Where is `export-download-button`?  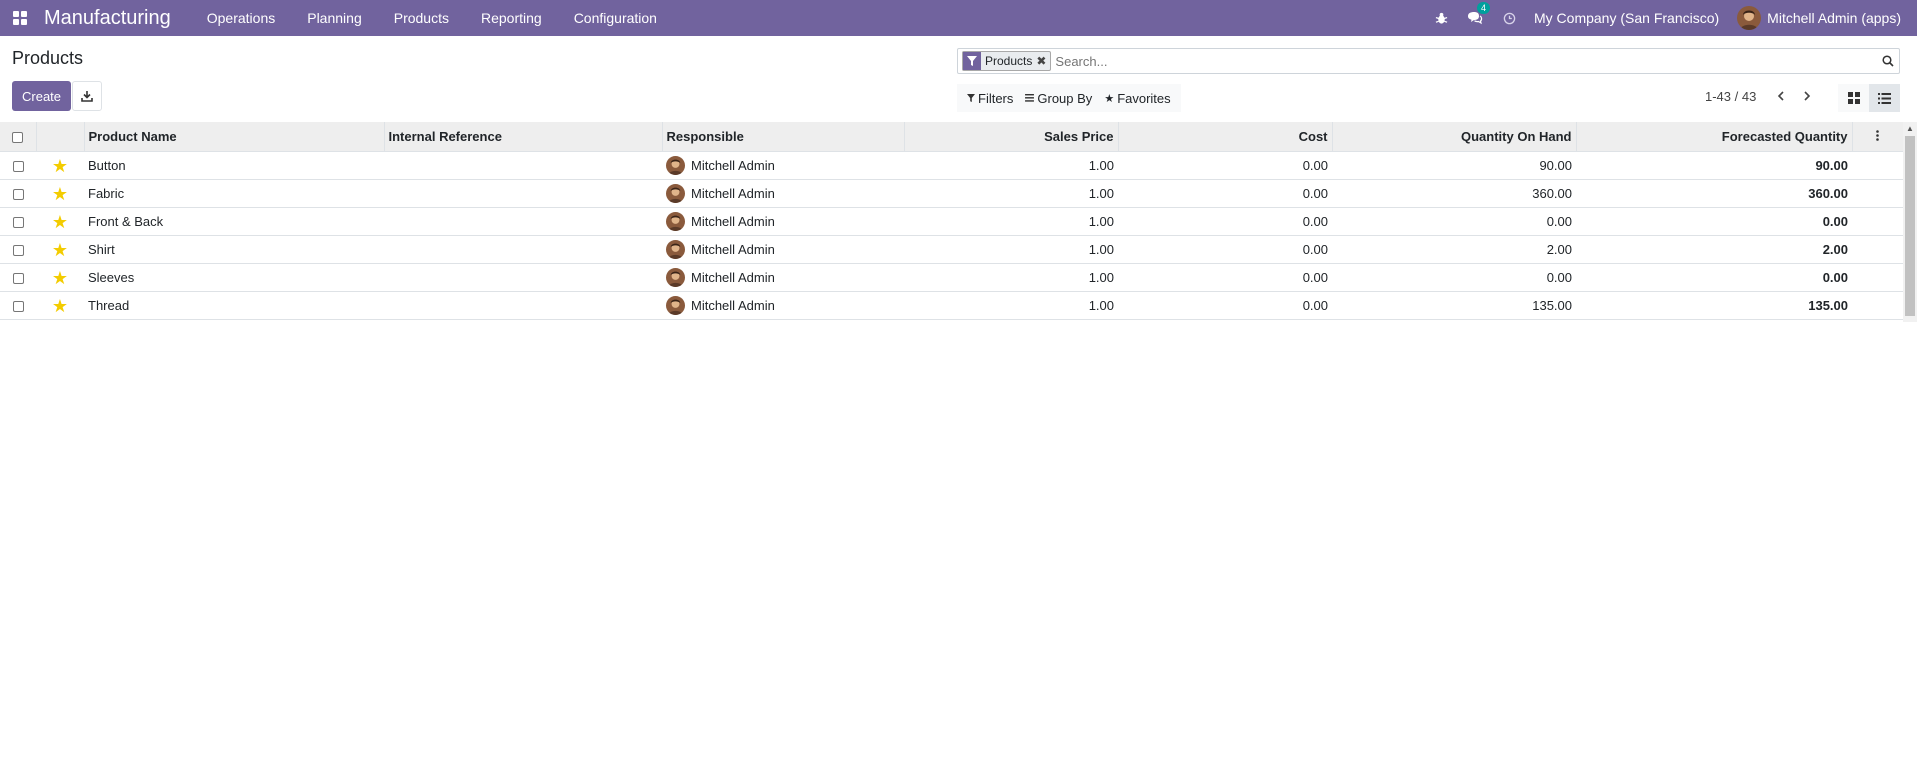 export-download-button is located at coordinates (87, 96).